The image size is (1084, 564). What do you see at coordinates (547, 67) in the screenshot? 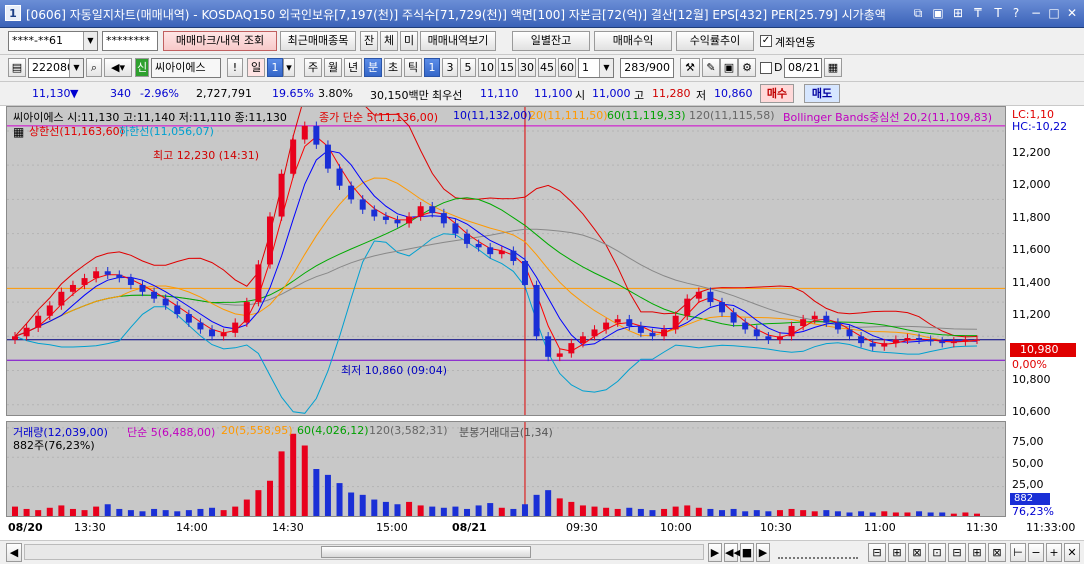
I see `minute-45-button: 45` at bounding box center [547, 67].